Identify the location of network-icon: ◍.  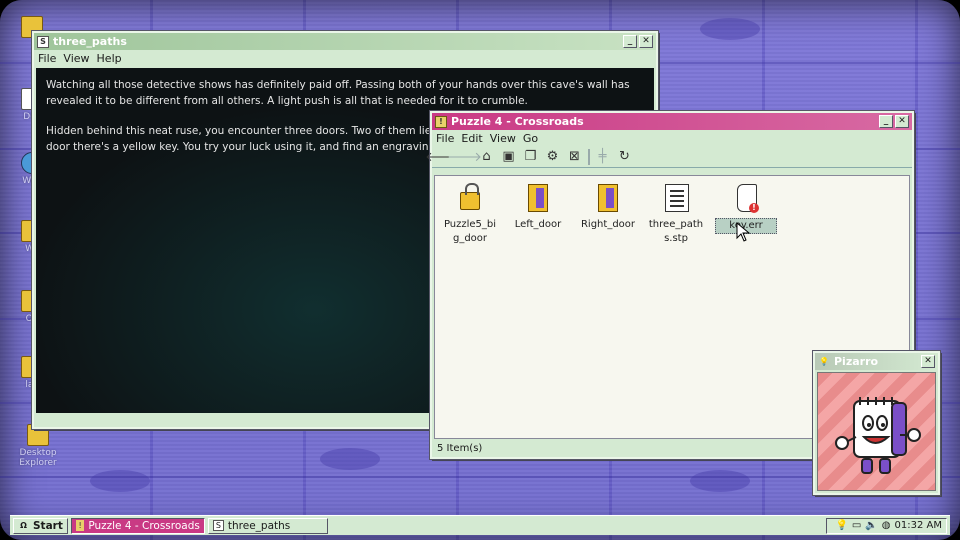
(886, 525).